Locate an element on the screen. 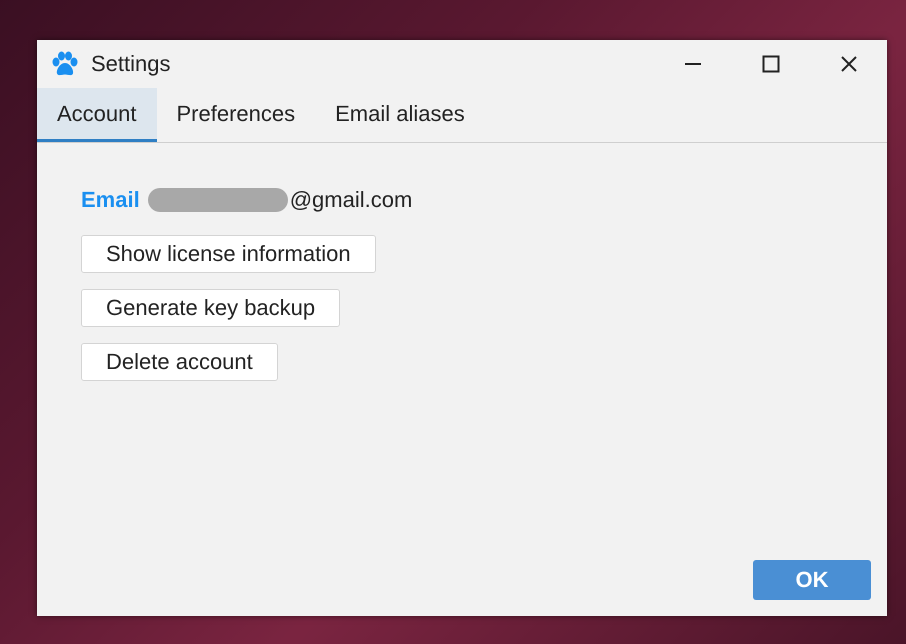  window-title: Settings is located at coordinates (131, 64).